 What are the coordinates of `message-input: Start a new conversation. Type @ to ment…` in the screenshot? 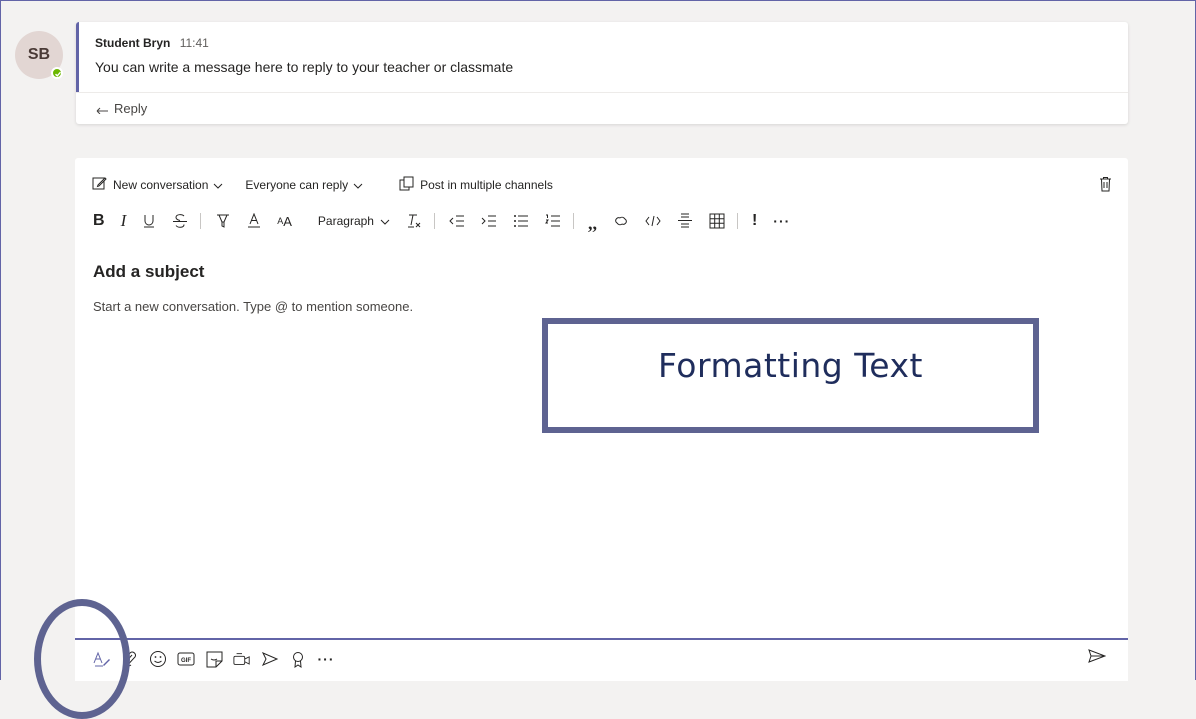 It's located at (253, 306).